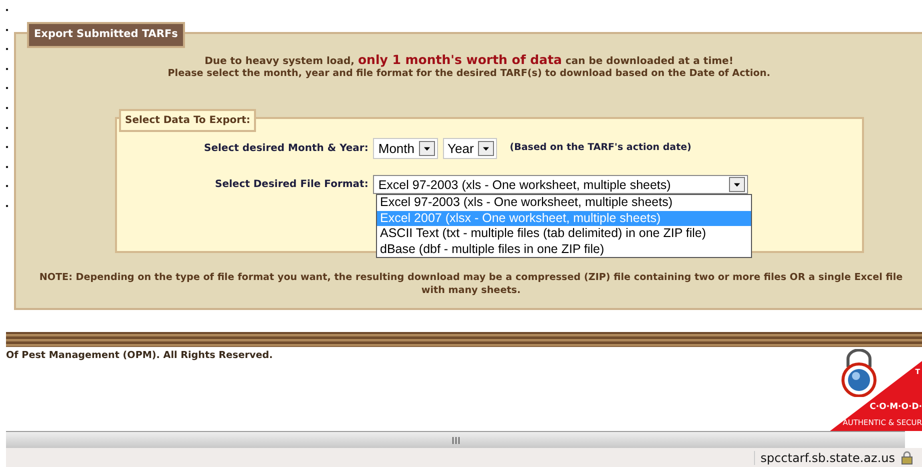  I want to click on panel-title: Export Submitted TARFs, so click(106, 35).